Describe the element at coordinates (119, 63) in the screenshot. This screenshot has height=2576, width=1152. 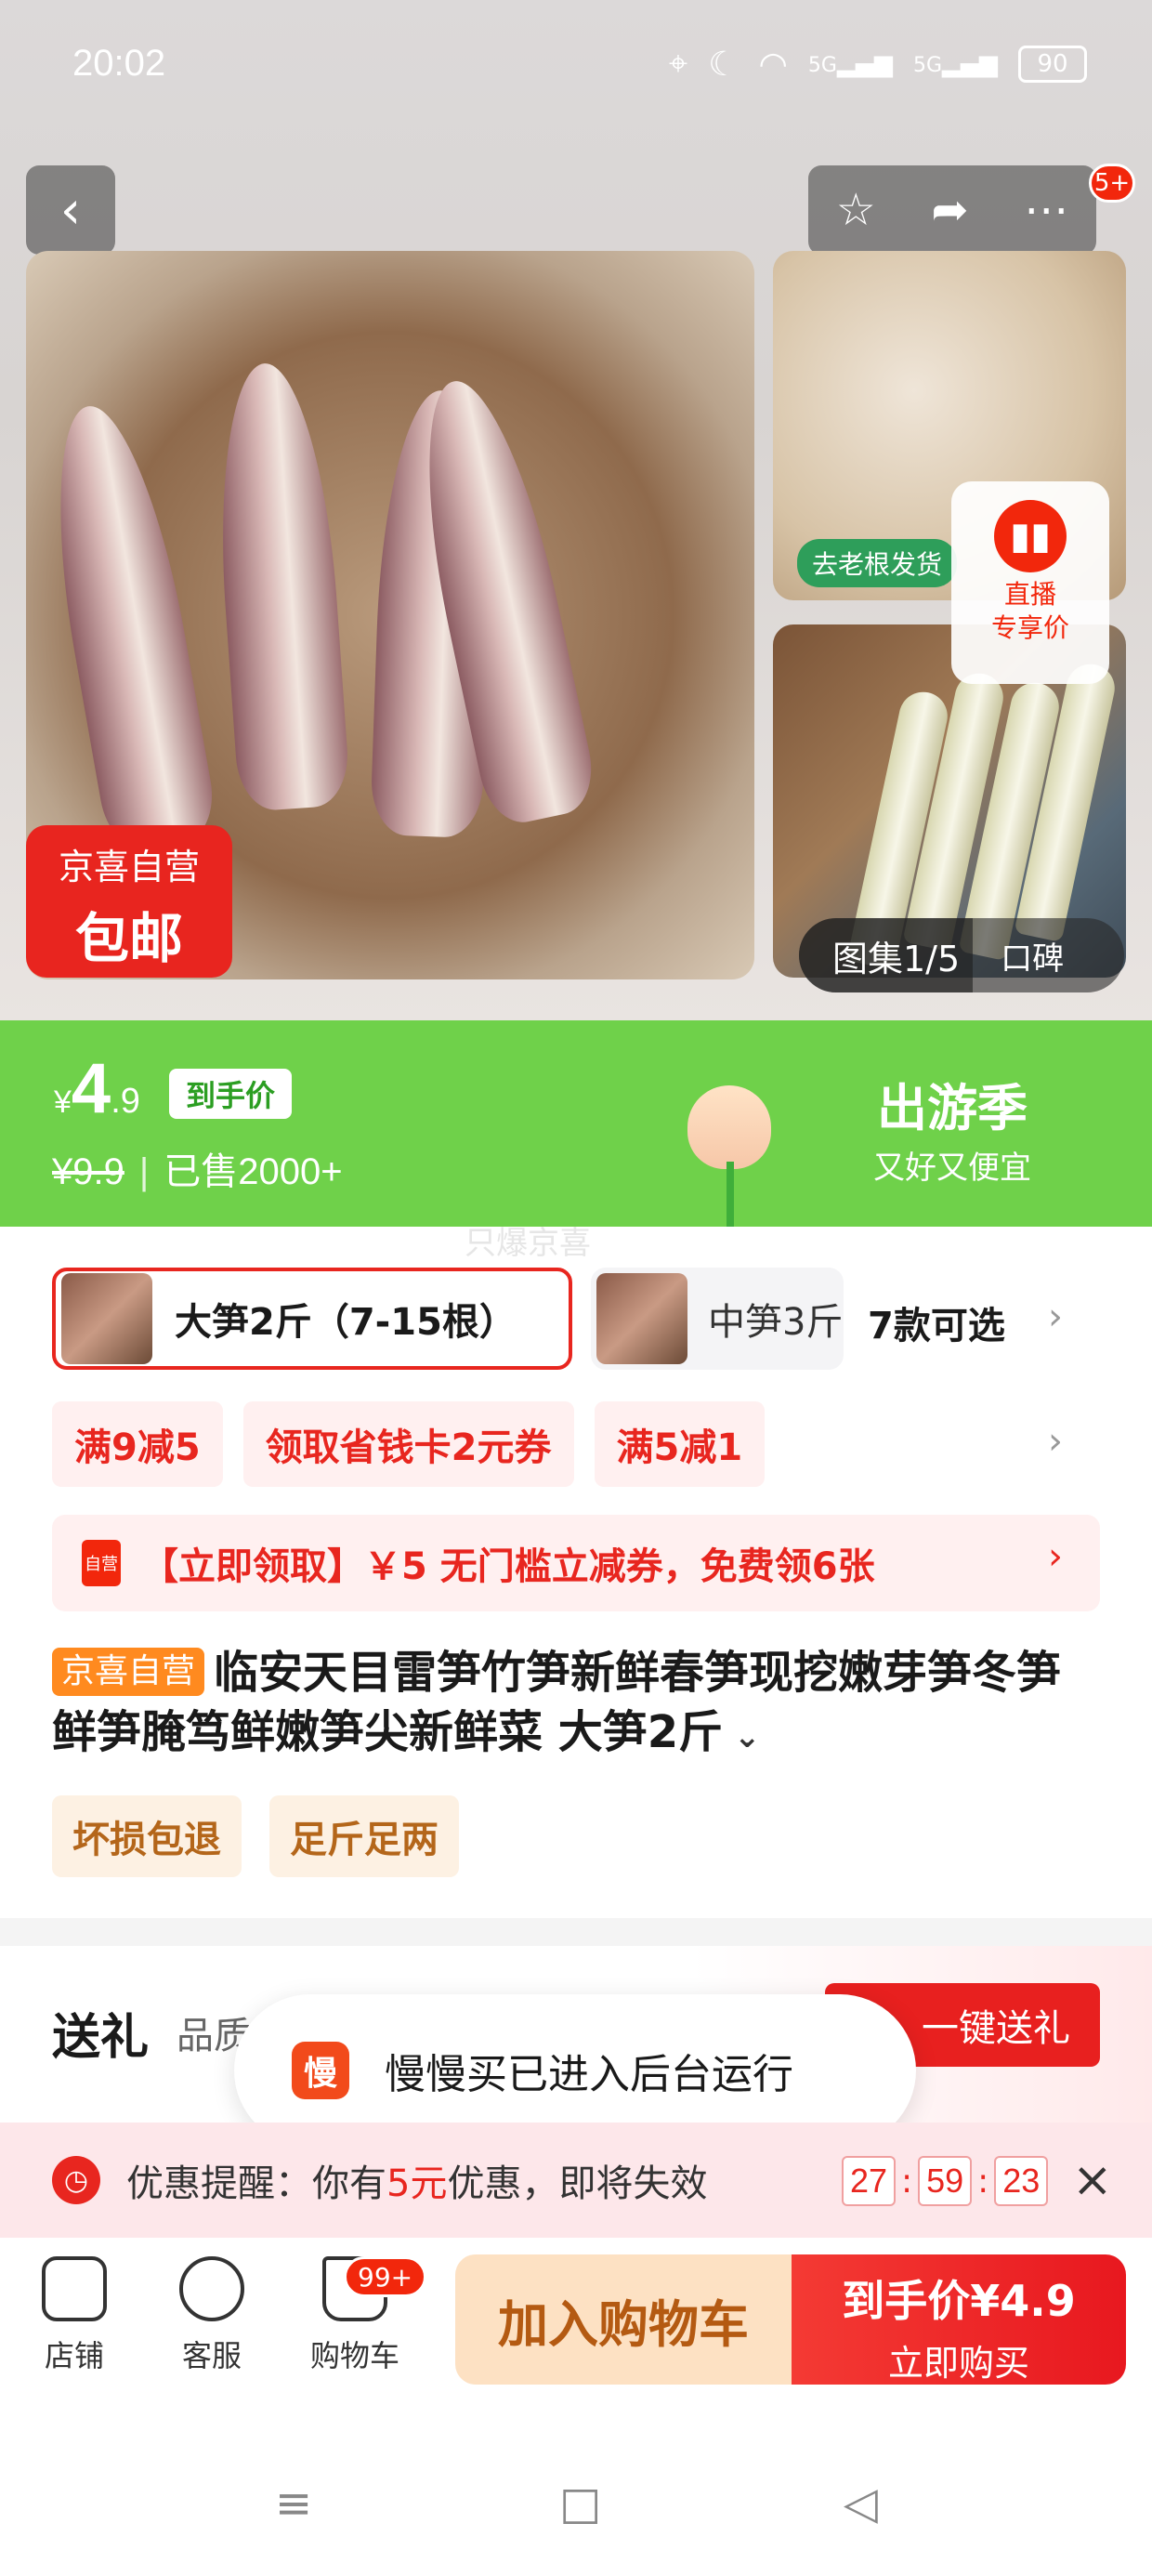
I see `status-time: 20:02` at that location.